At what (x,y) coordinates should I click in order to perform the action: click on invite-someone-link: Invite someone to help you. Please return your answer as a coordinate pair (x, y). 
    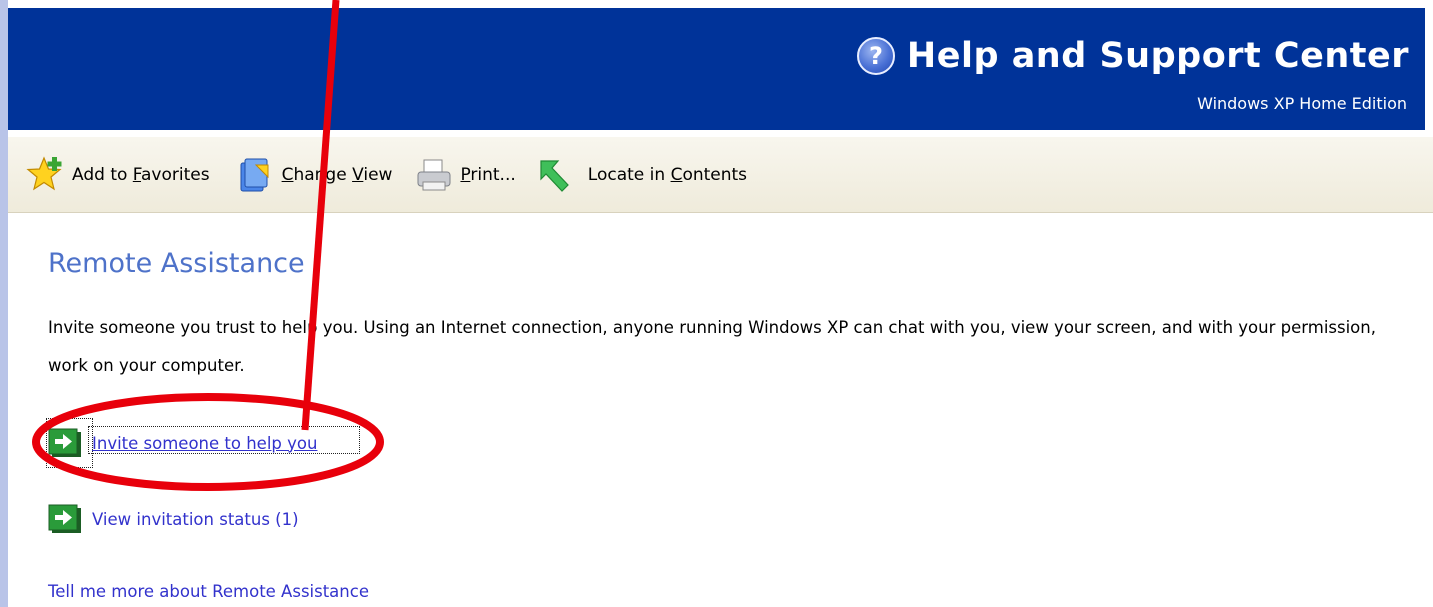
    Looking at the image, I should click on (204, 443).